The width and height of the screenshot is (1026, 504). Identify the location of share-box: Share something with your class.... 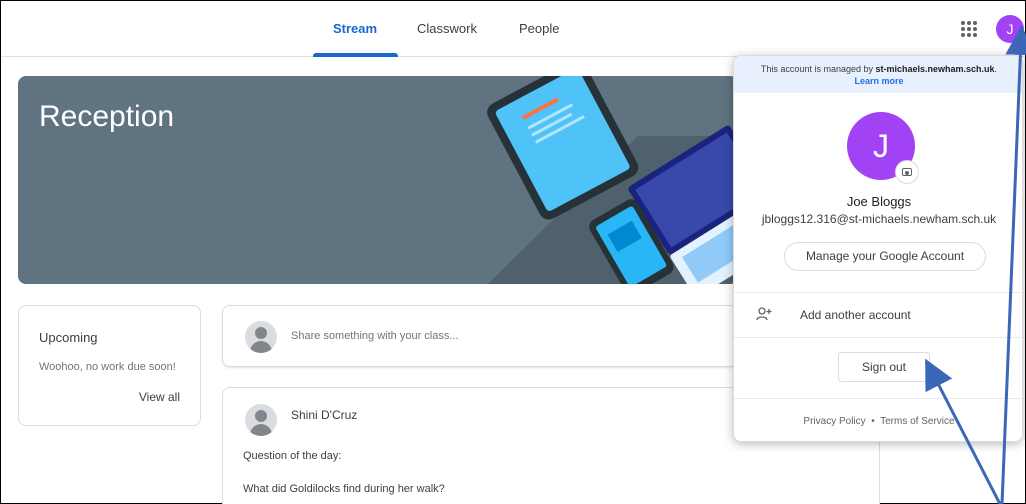
(480, 336).